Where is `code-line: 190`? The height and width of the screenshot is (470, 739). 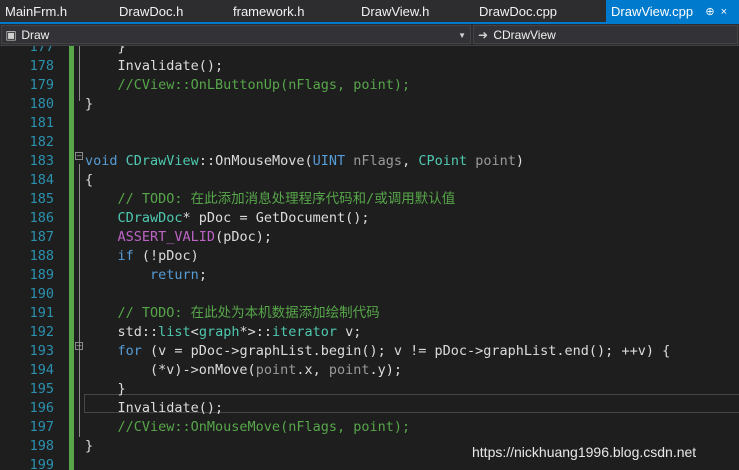
code-line: 190 is located at coordinates (369, 294).